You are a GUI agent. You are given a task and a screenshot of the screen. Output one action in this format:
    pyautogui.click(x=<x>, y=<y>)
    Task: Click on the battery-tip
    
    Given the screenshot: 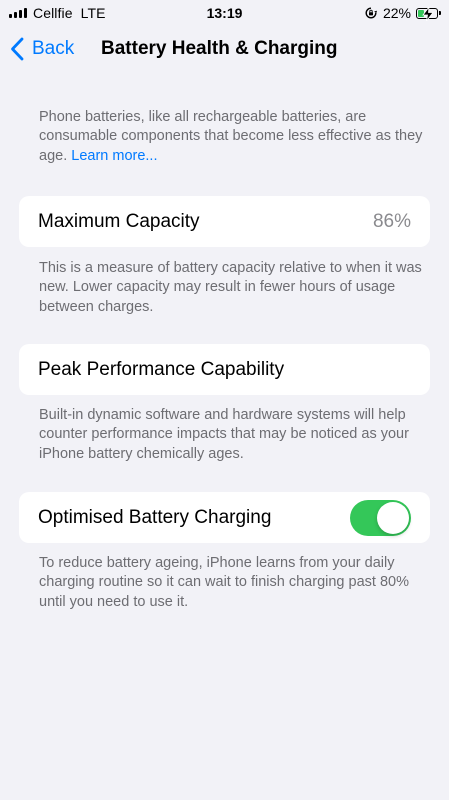 What is the action you would take?
    pyautogui.click(x=440, y=13)
    